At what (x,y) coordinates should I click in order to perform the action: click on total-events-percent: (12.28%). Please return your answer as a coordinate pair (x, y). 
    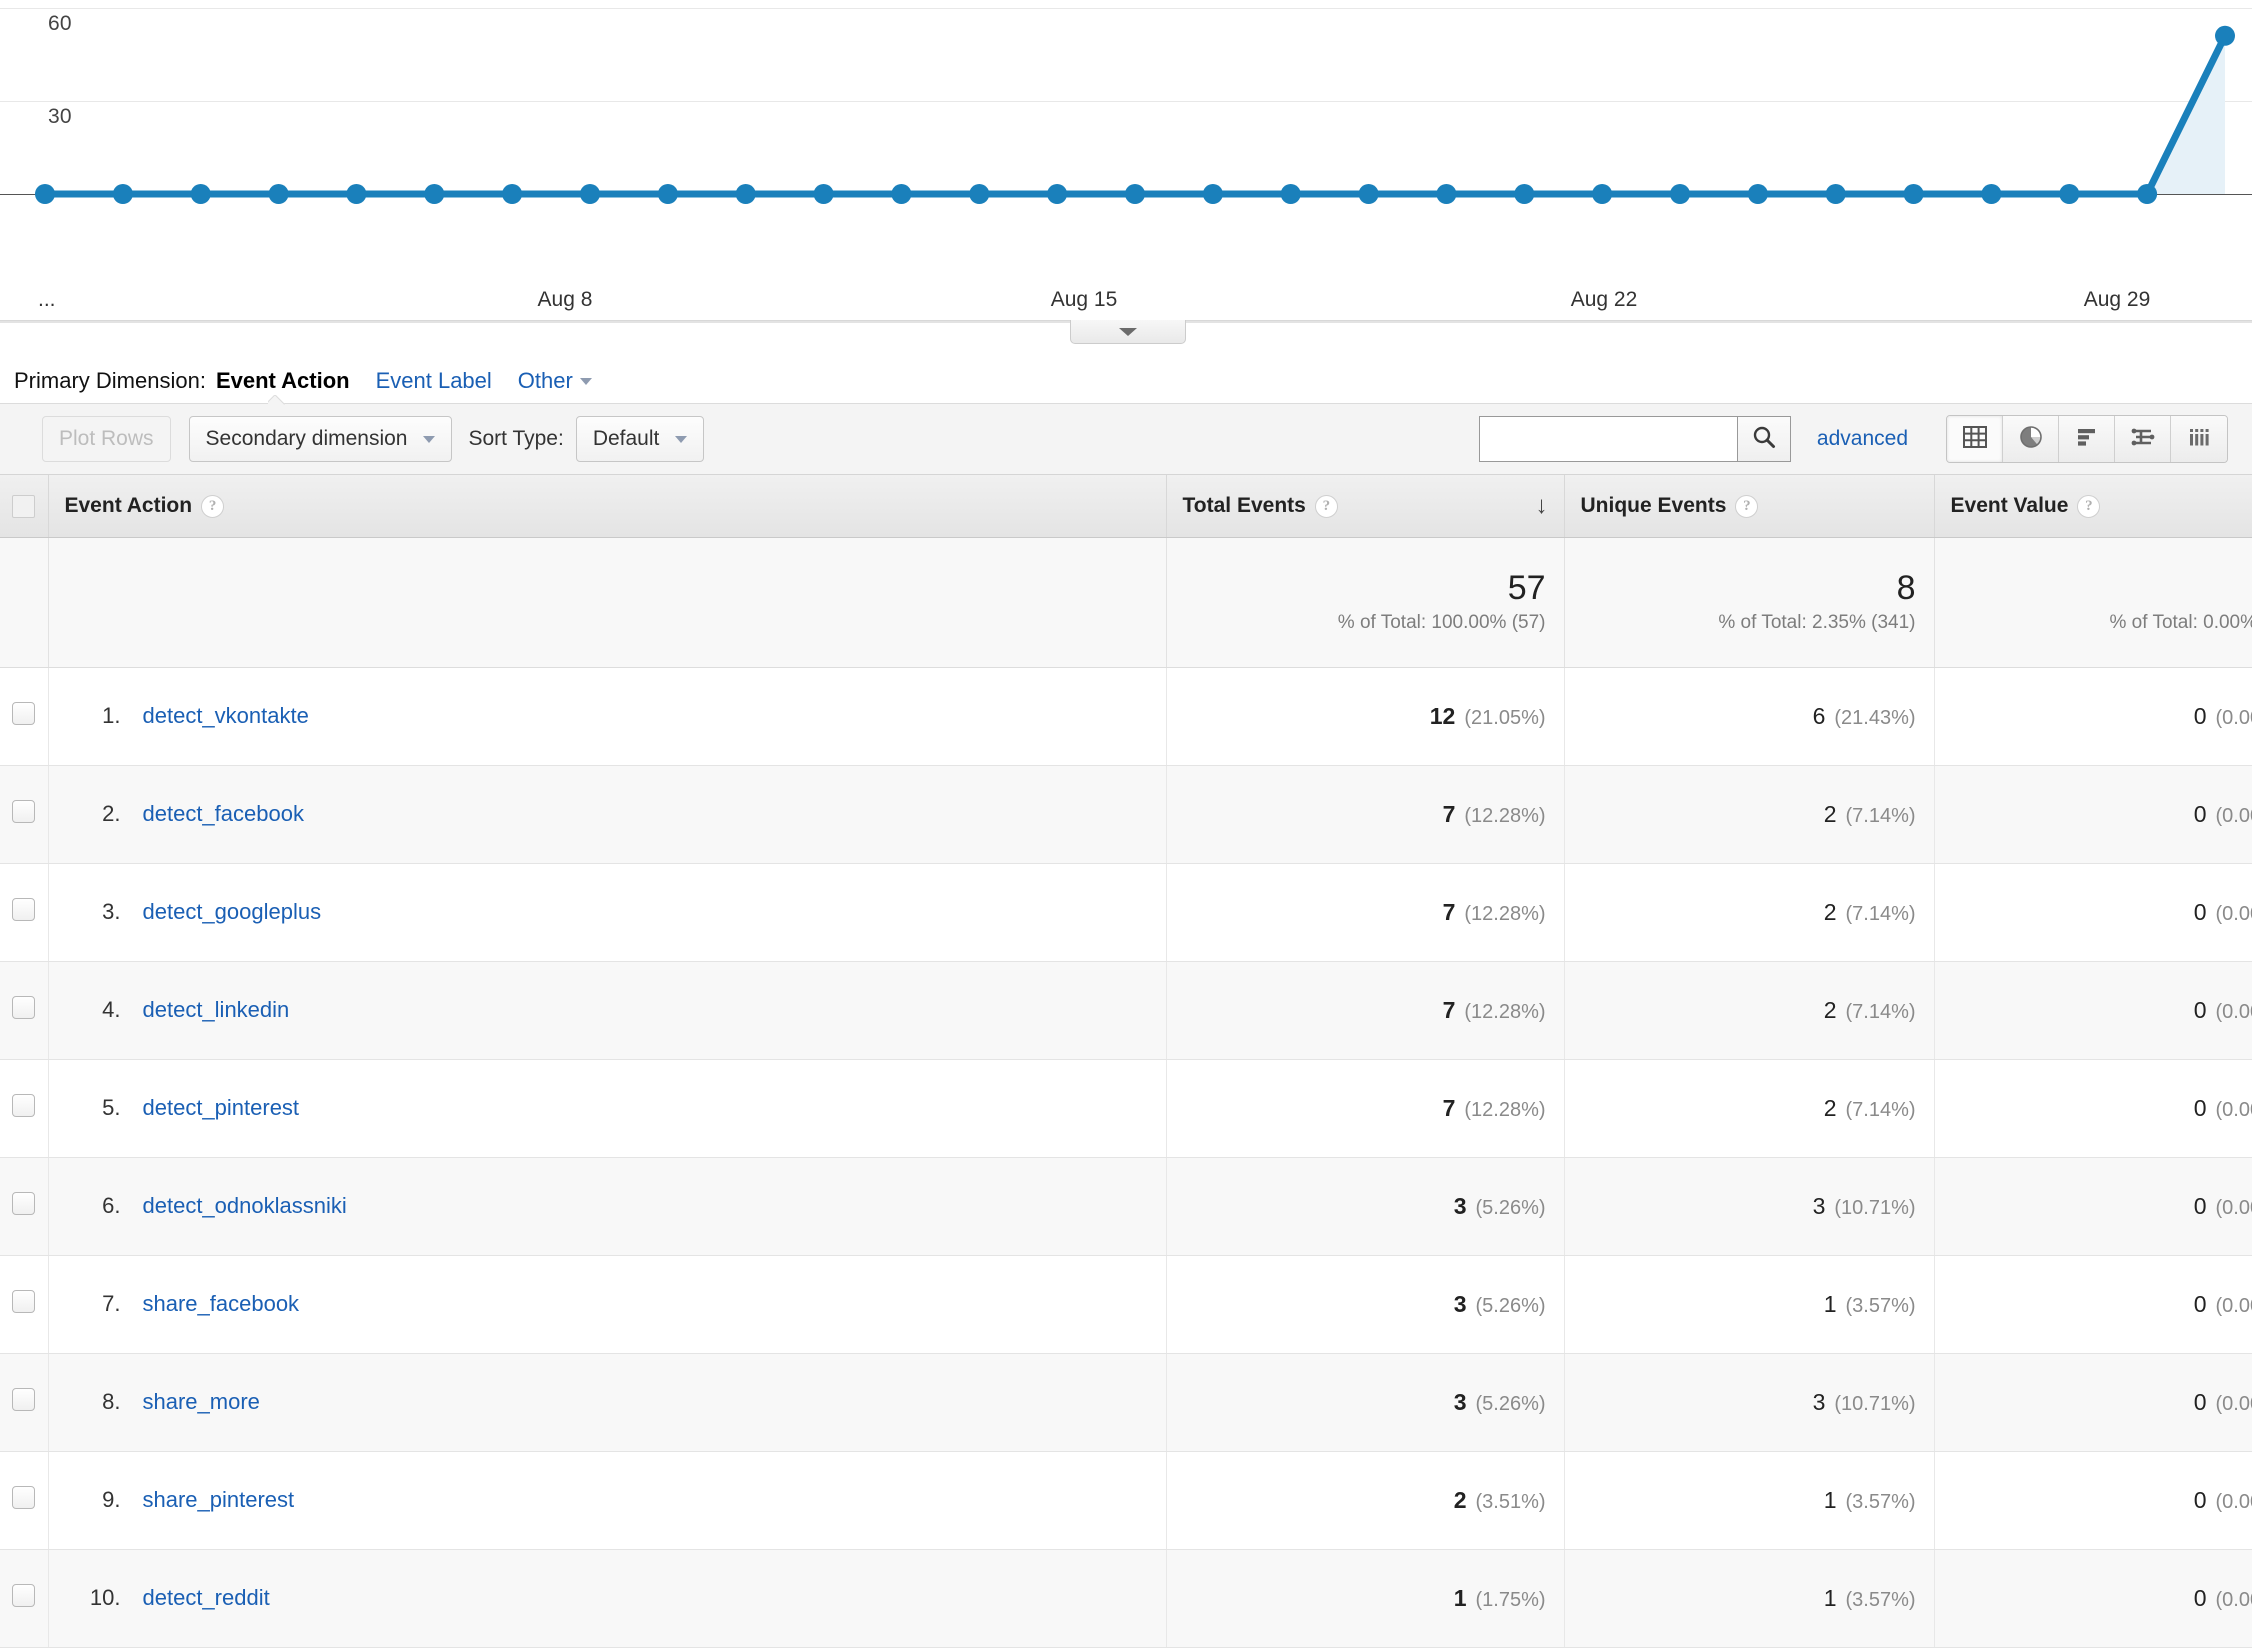
    Looking at the image, I should click on (1505, 1109).